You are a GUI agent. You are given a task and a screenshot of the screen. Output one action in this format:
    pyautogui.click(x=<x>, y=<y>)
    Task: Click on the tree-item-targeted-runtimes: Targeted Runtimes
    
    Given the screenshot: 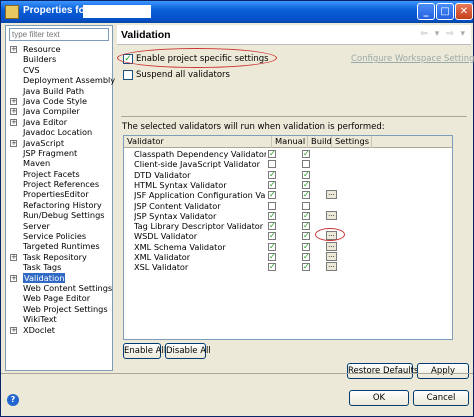 What is the action you would take?
    pyautogui.click(x=60, y=246)
    